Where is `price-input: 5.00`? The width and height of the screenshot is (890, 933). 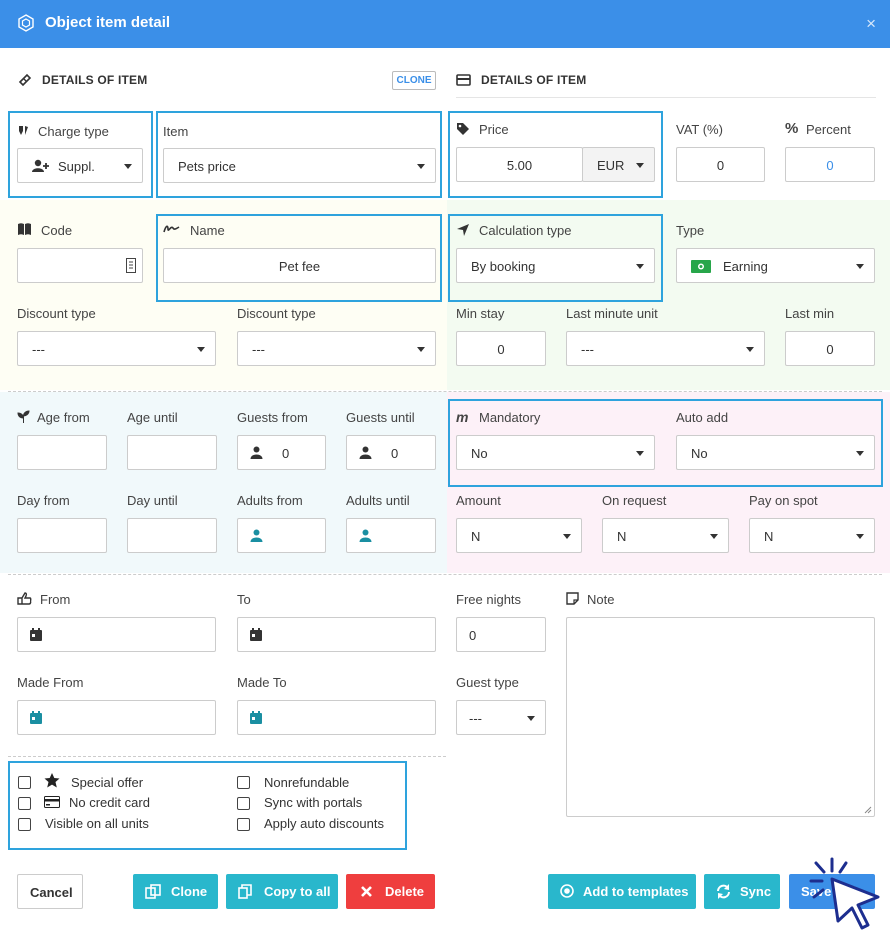 price-input: 5.00 is located at coordinates (519, 164).